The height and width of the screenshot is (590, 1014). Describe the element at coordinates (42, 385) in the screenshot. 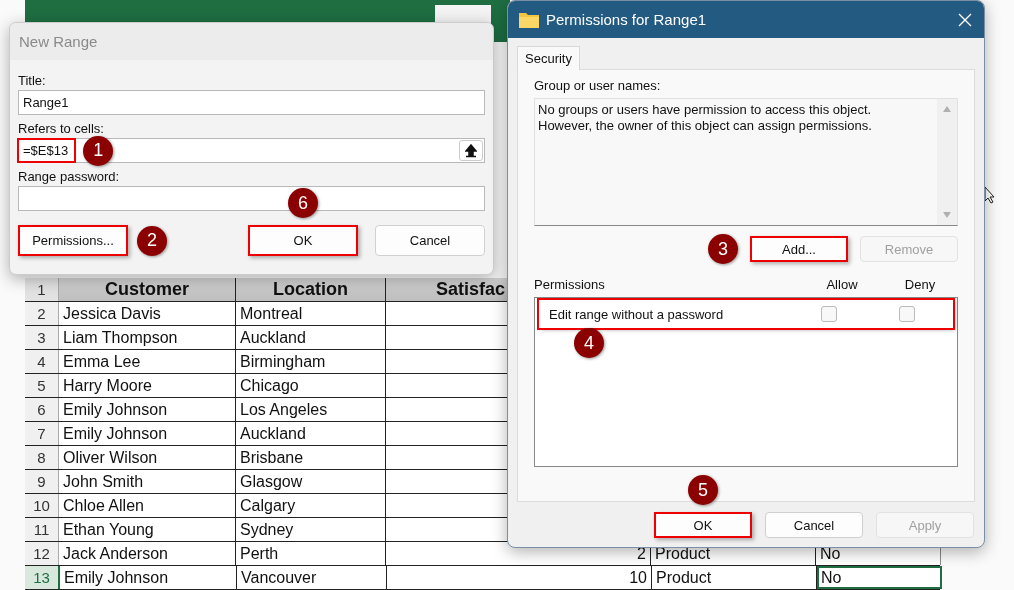

I see `row-number: 5` at that location.